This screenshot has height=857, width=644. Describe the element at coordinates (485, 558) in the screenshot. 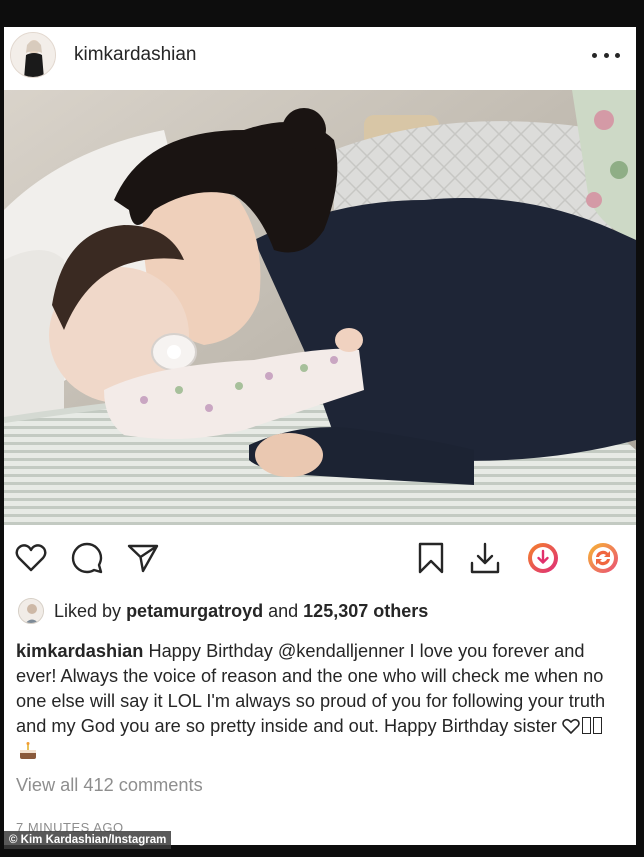

I see `download-icon` at that location.